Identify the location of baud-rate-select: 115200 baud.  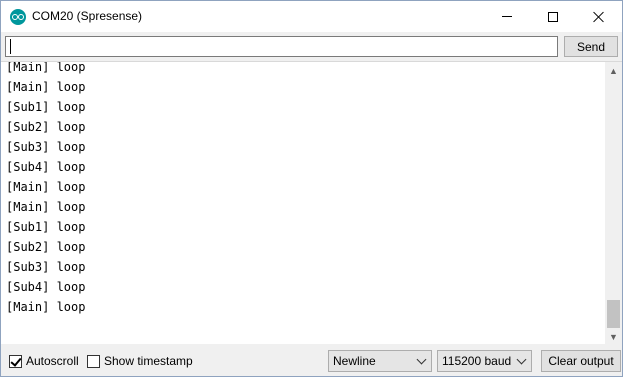
(484, 361).